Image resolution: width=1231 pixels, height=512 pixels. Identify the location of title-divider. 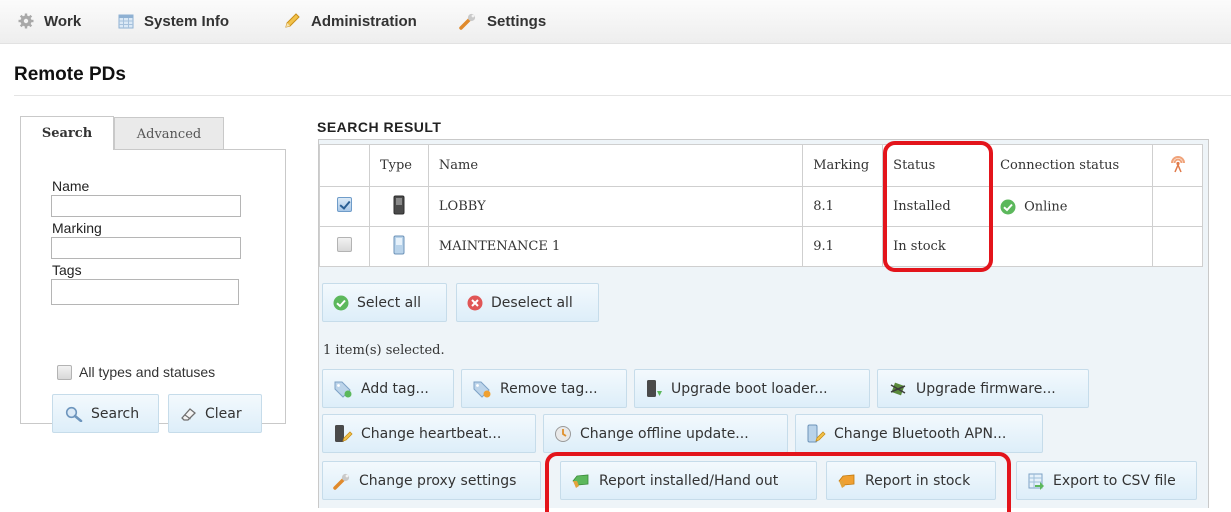
(622, 95).